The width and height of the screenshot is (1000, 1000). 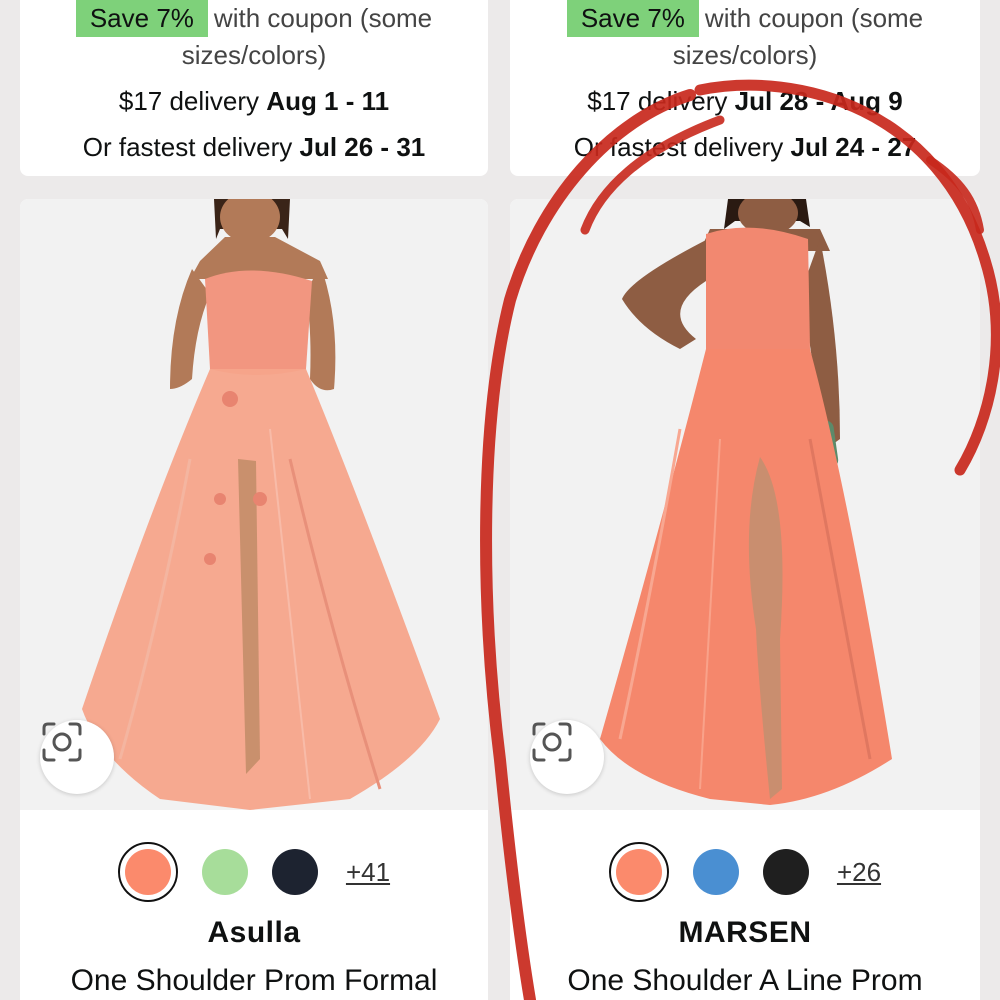 What do you see at coordinates (254, 981) in the screenshot?
I see `product-title: One Shoulder Prom Formal` at bounding box center [254, 981].